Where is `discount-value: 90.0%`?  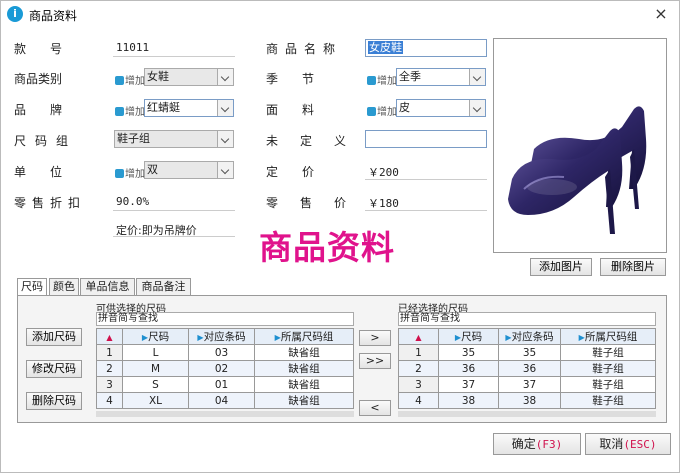
discount-value: 90.0% is located at coordinates (133, 201).